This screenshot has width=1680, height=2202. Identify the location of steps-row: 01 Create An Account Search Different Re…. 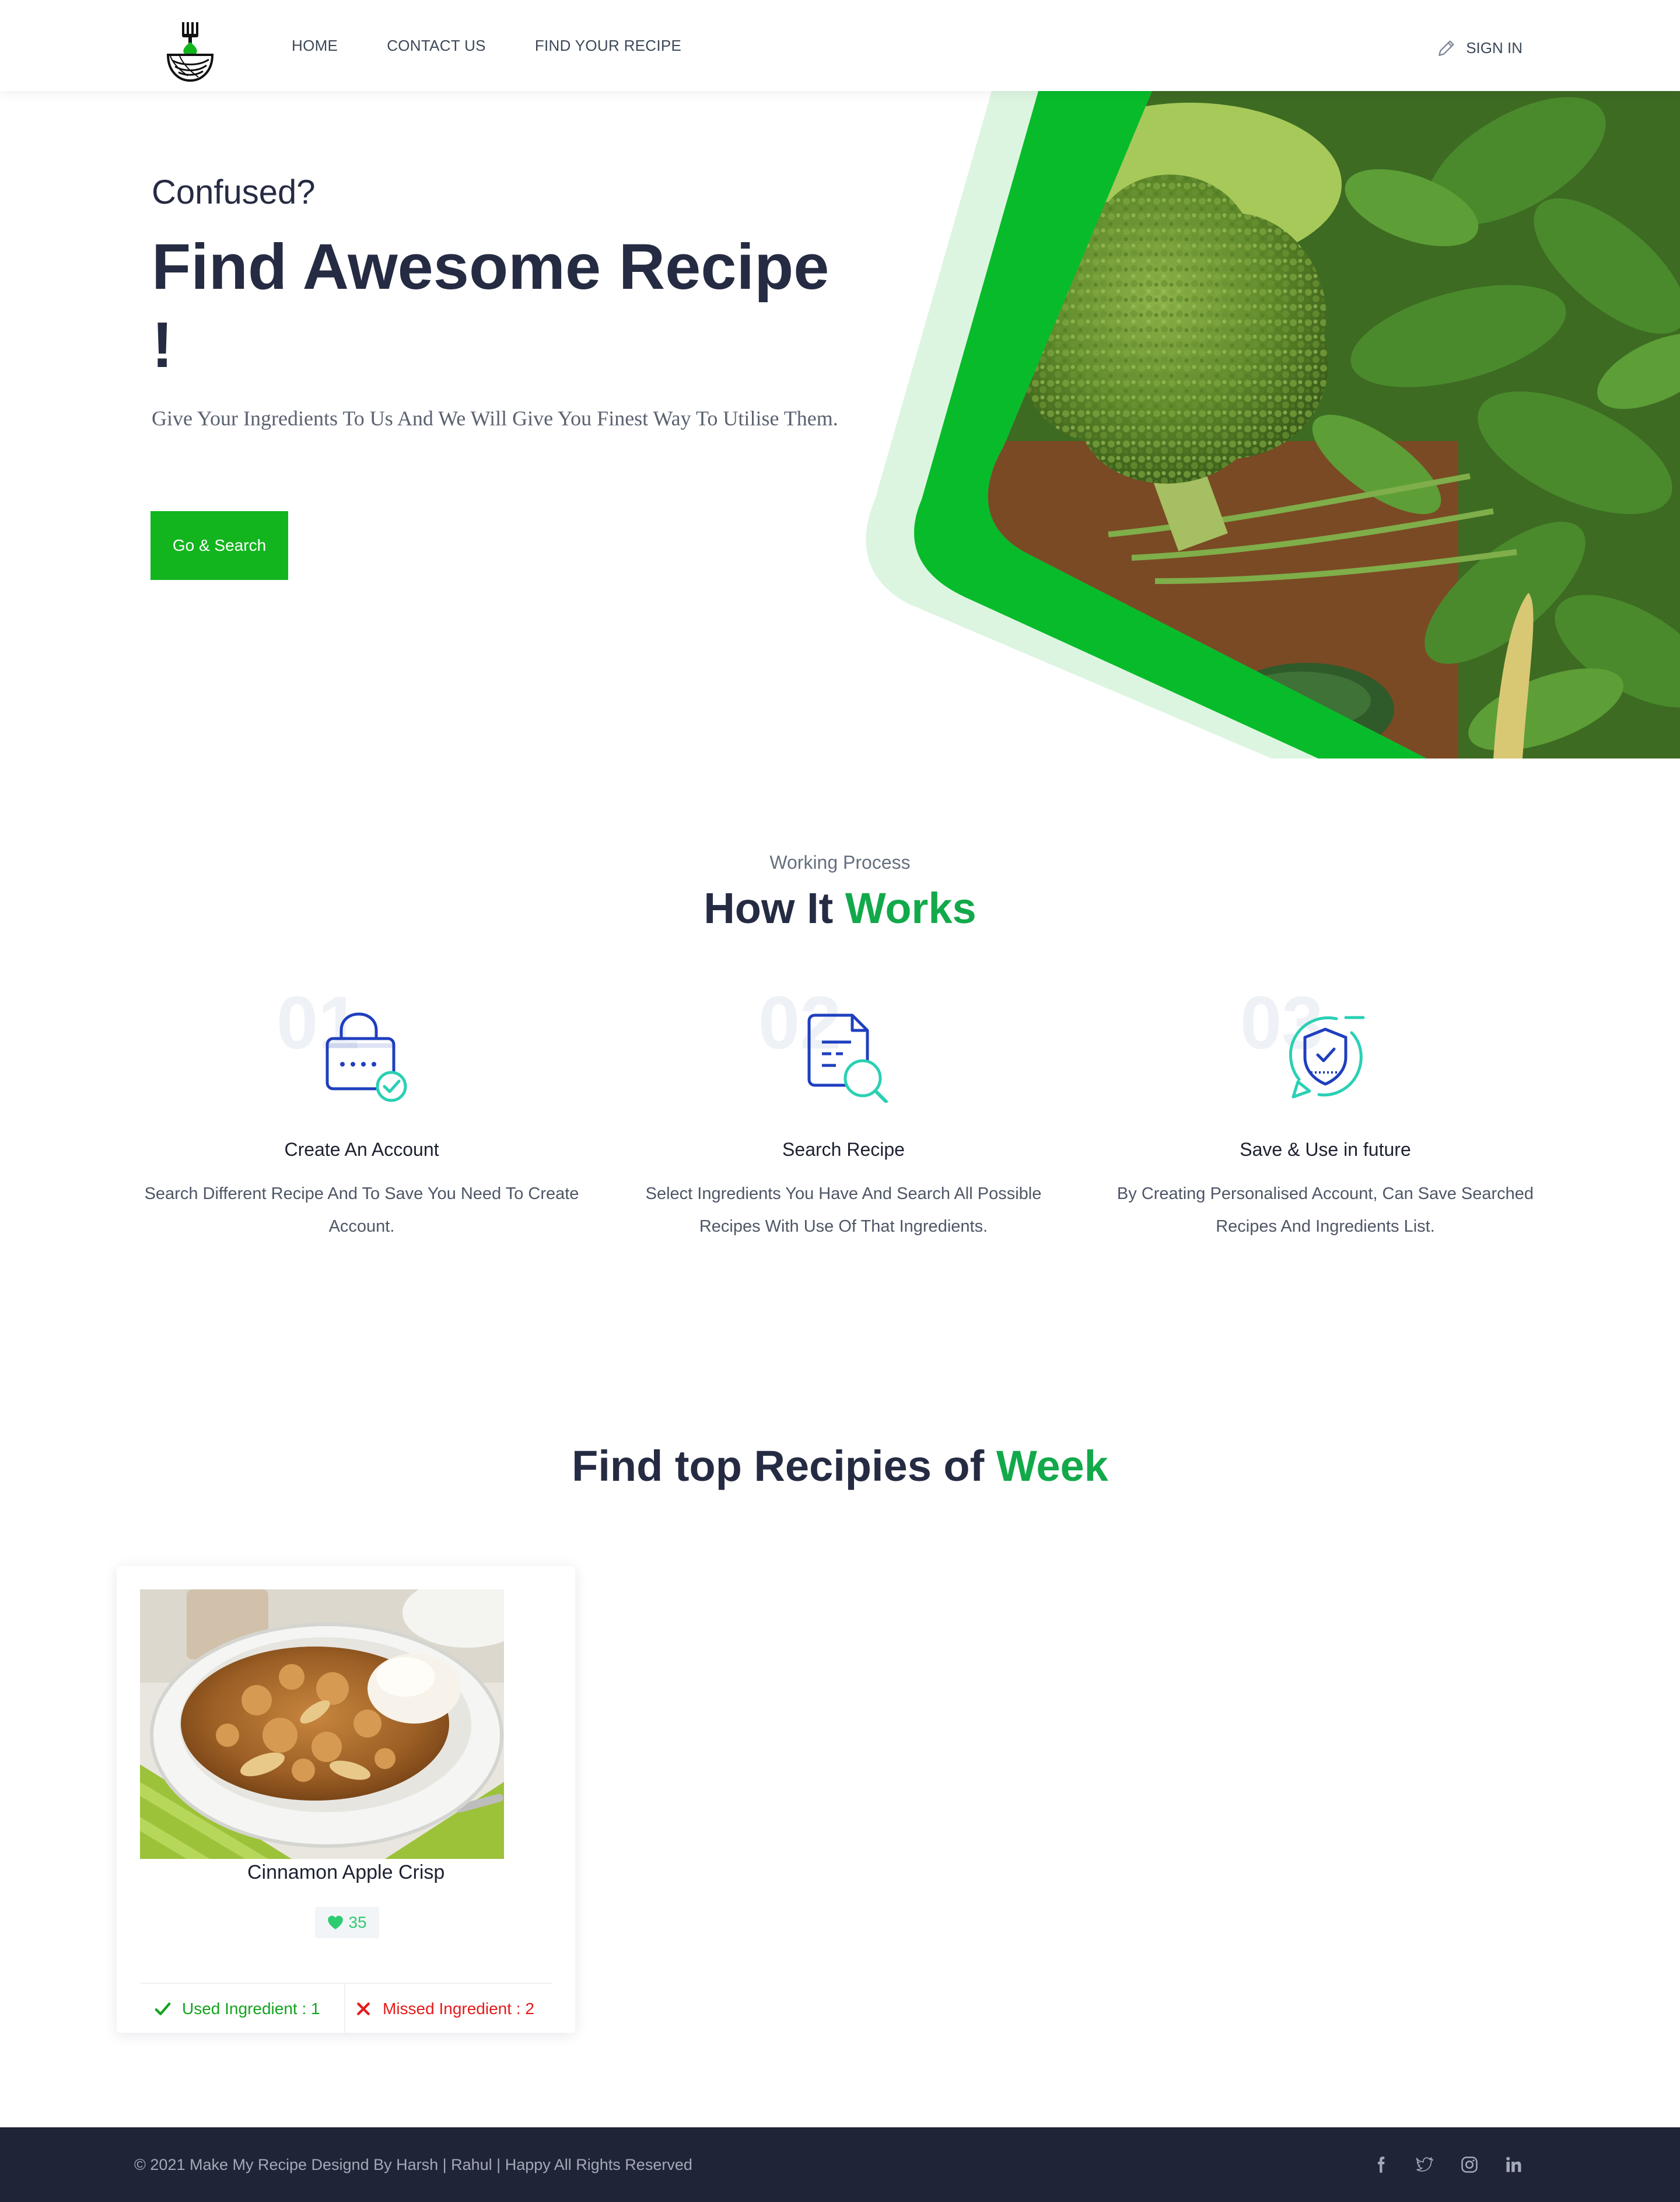
(851, 1115).